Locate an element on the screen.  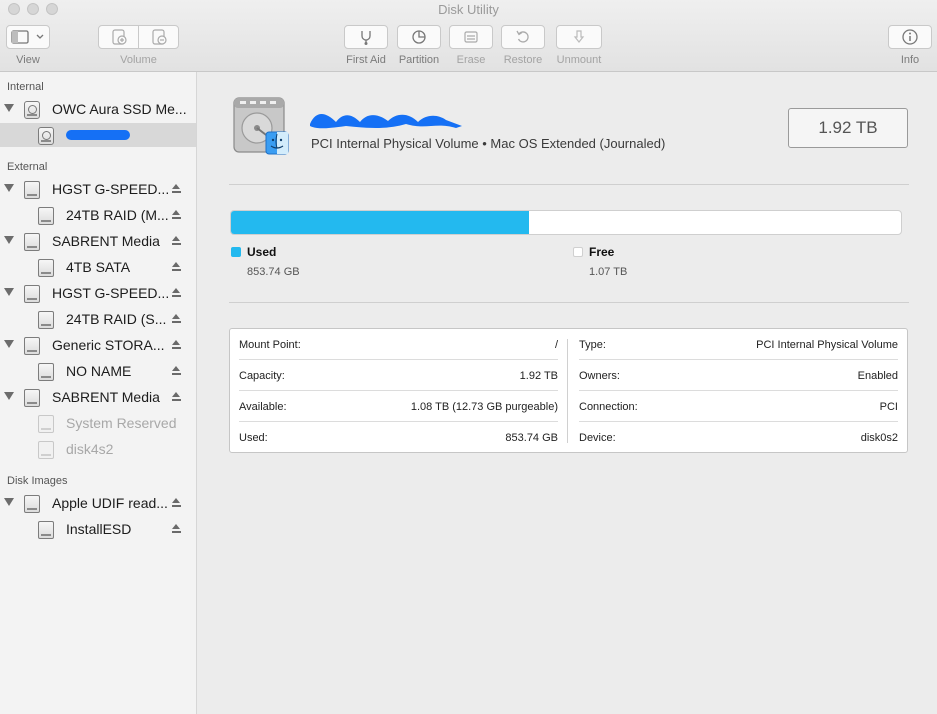
sidebar-item-4tb-sata: 4TB SATA is located at coordinates (98, 267).